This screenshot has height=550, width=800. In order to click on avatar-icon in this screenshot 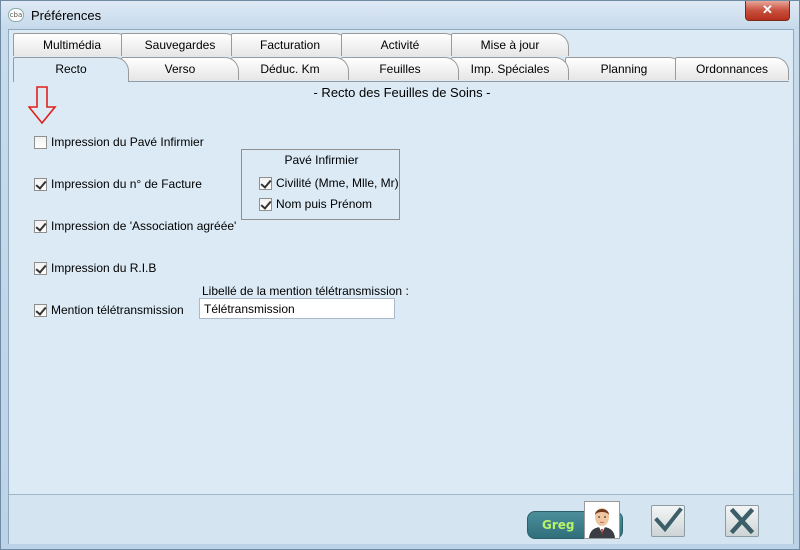, I will do `click(602, 523)`.